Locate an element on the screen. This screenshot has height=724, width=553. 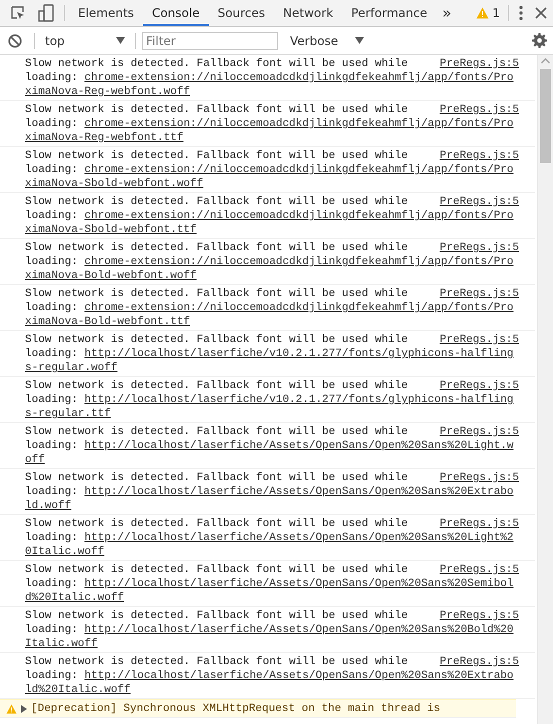
message-text: loading: http://localhost/laserfiche/Assets/OpenSans/Open%20Sans%20Semibold%20Italic.woff is located at coordinates (269, 591).